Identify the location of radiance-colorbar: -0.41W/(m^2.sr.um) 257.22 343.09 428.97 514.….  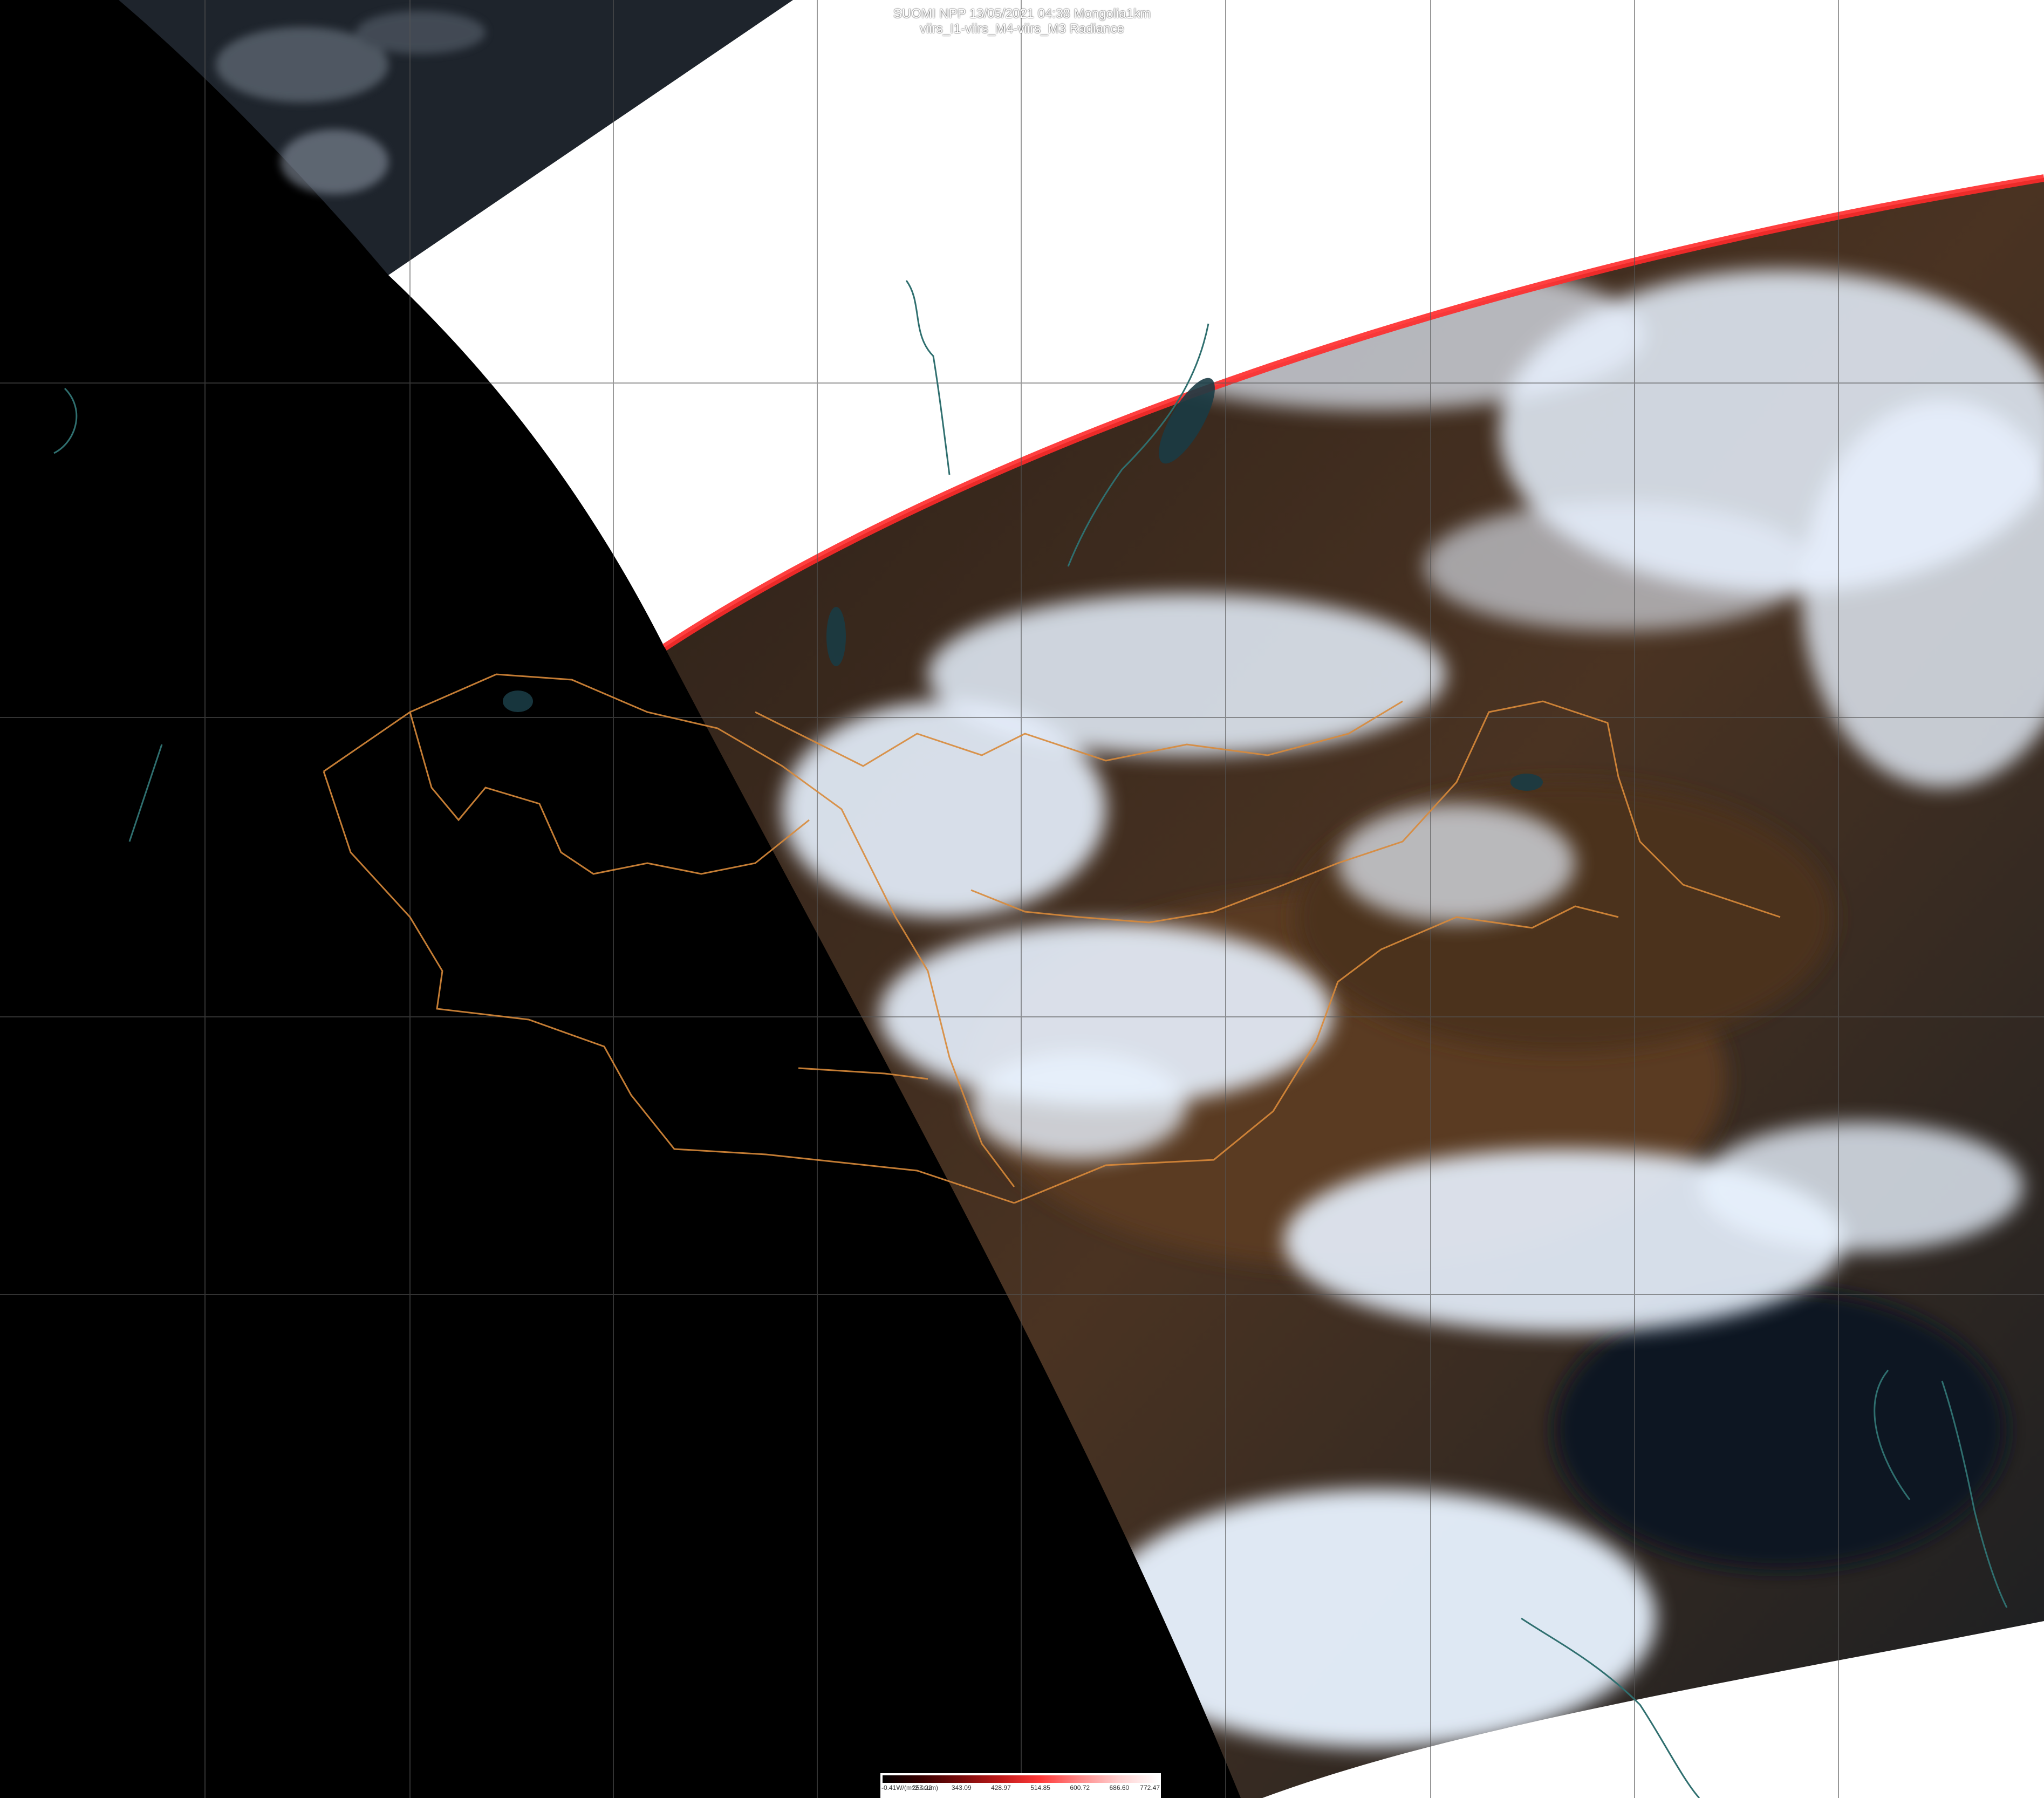
(1020, 1786).